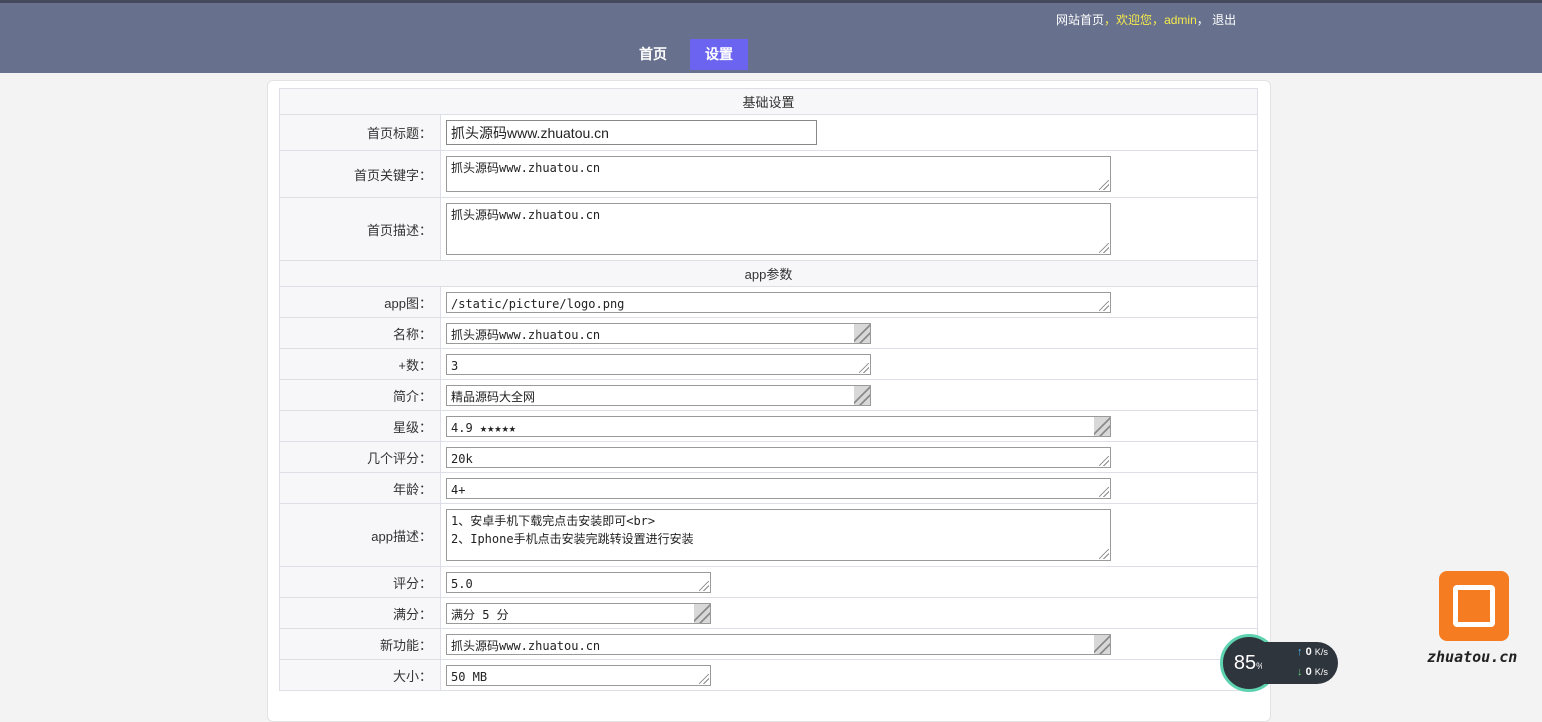 This screenshot has width=1542, height=722. Describe the element at coordinates (360, 174) in the screenshot. I see `field-label: 首页关键字：` at that location.